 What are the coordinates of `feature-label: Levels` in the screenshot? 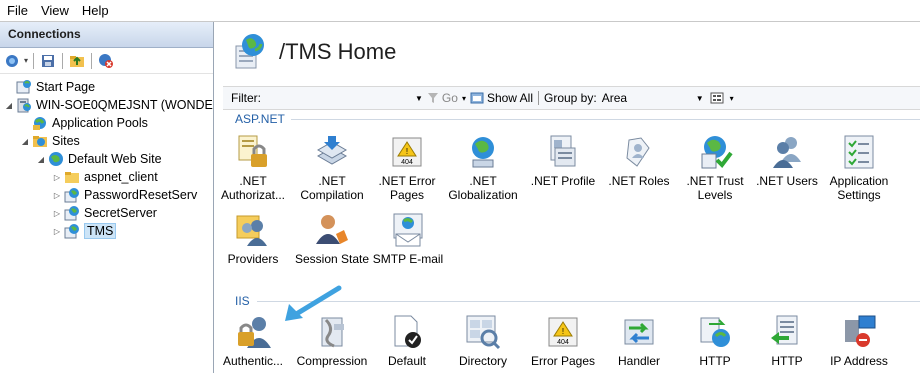 It's located at (715, 195).